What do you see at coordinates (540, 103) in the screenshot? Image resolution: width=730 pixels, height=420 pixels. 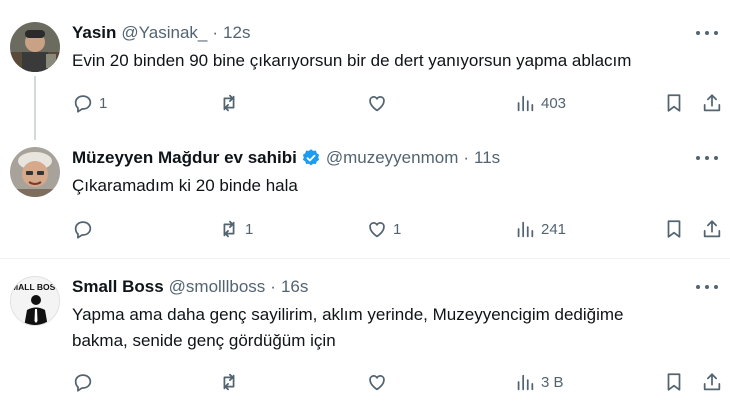 I see `views-button: 403` at bounding box center [540, 103].